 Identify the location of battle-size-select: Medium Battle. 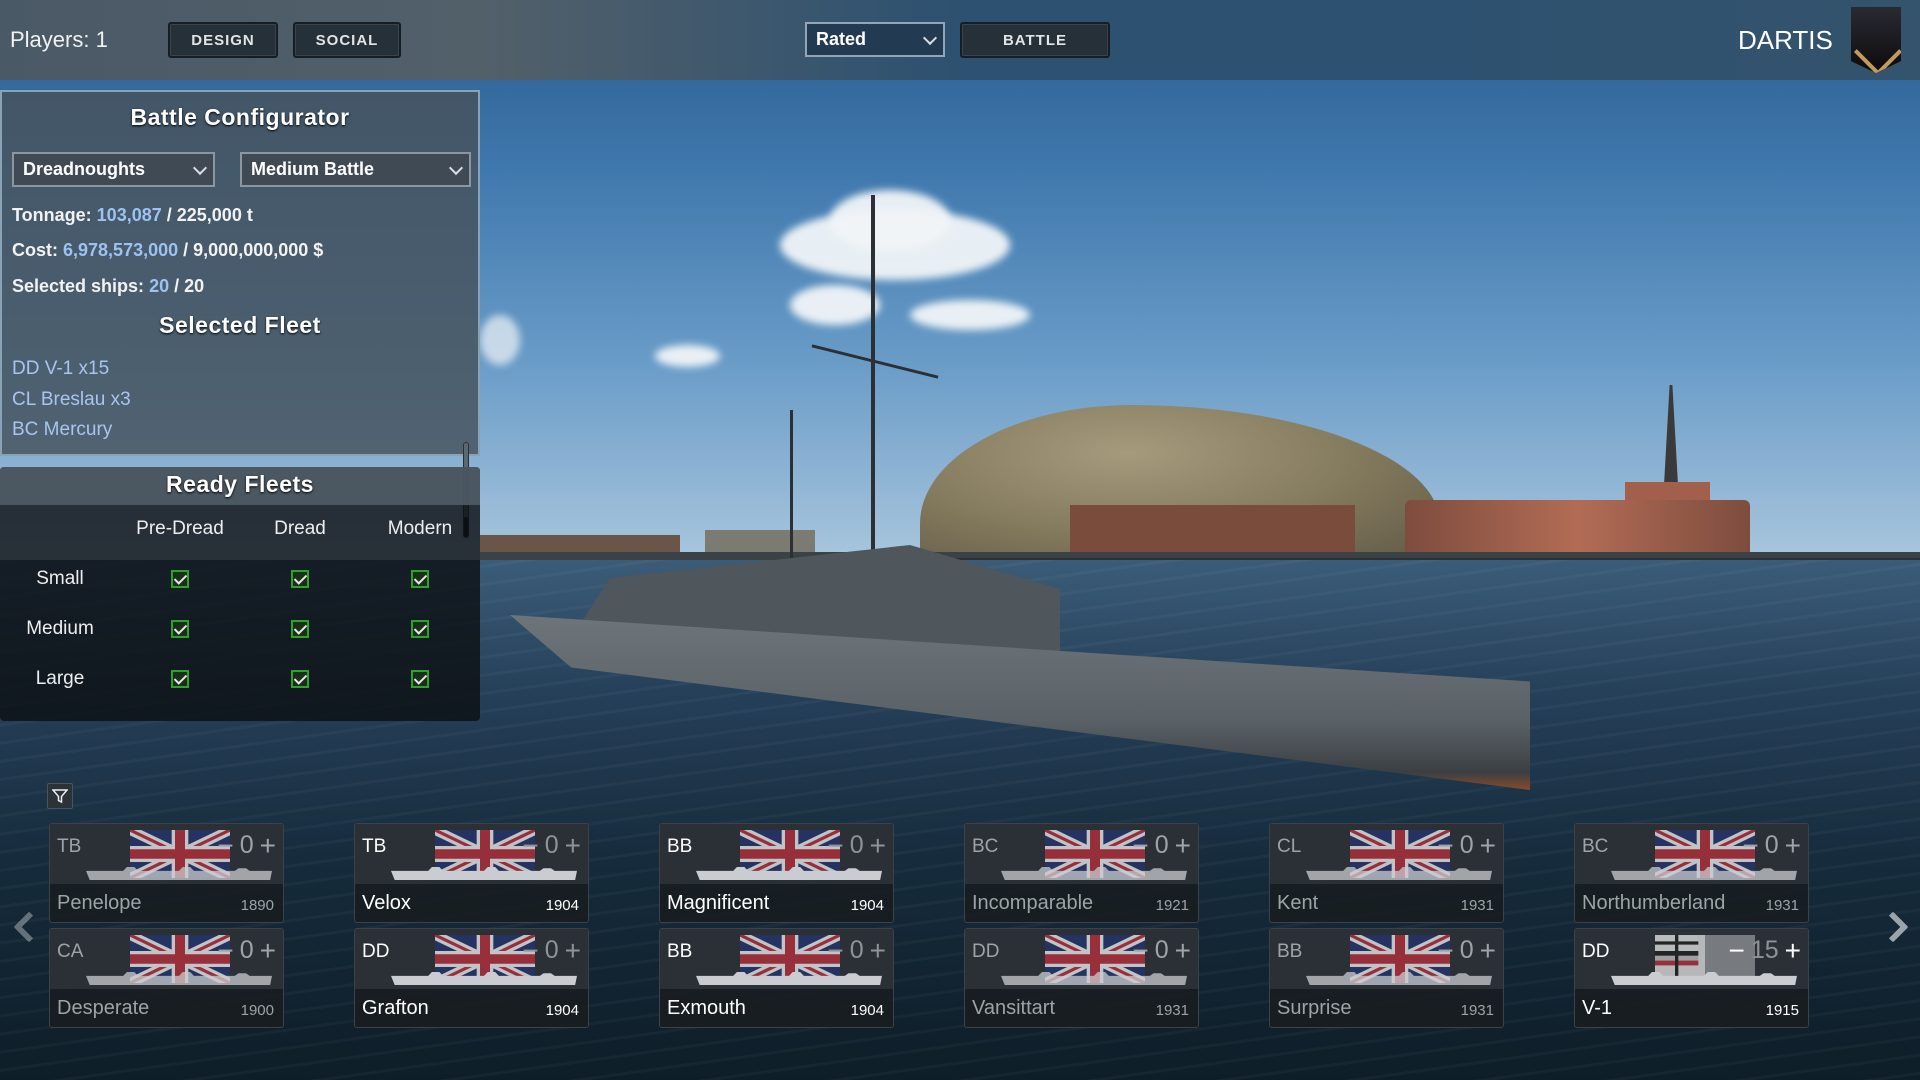
(355, 169).